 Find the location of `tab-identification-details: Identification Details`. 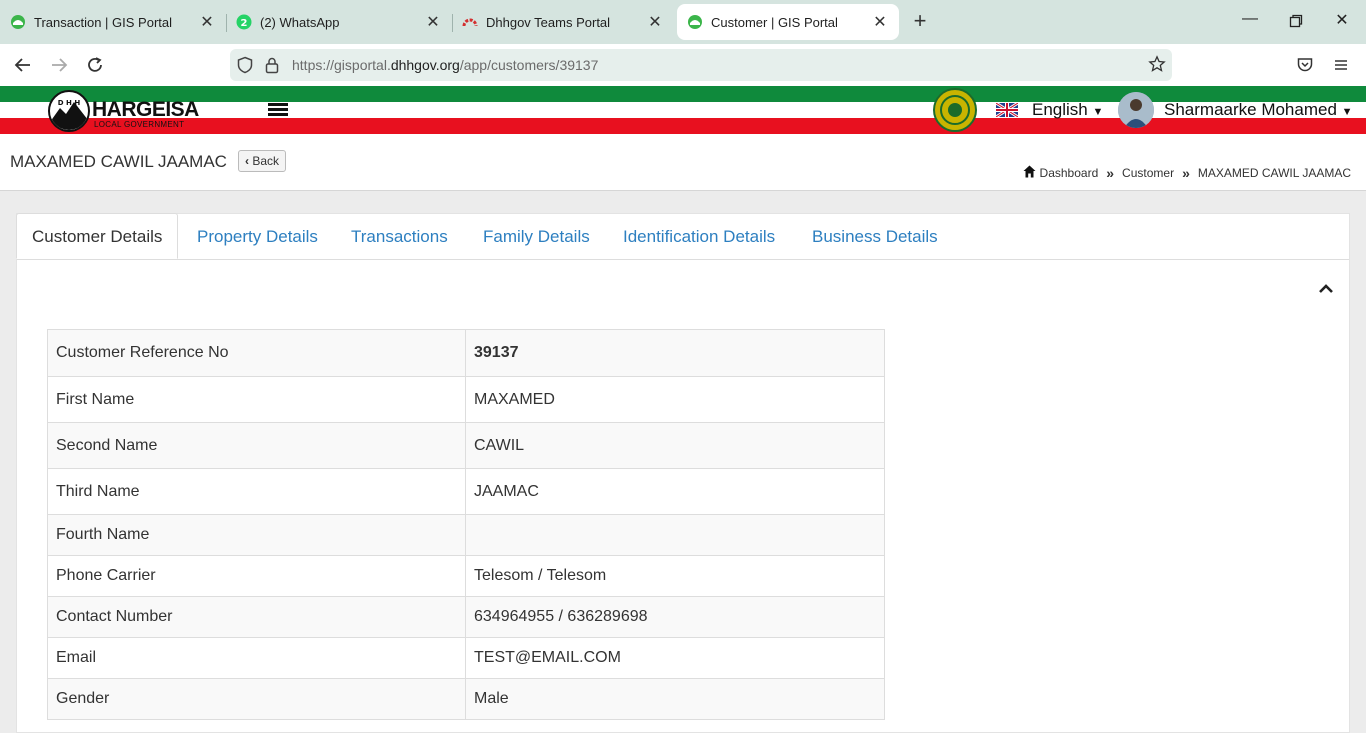

tab-identification-details: Identification Details is located at coordinates (699, 236).